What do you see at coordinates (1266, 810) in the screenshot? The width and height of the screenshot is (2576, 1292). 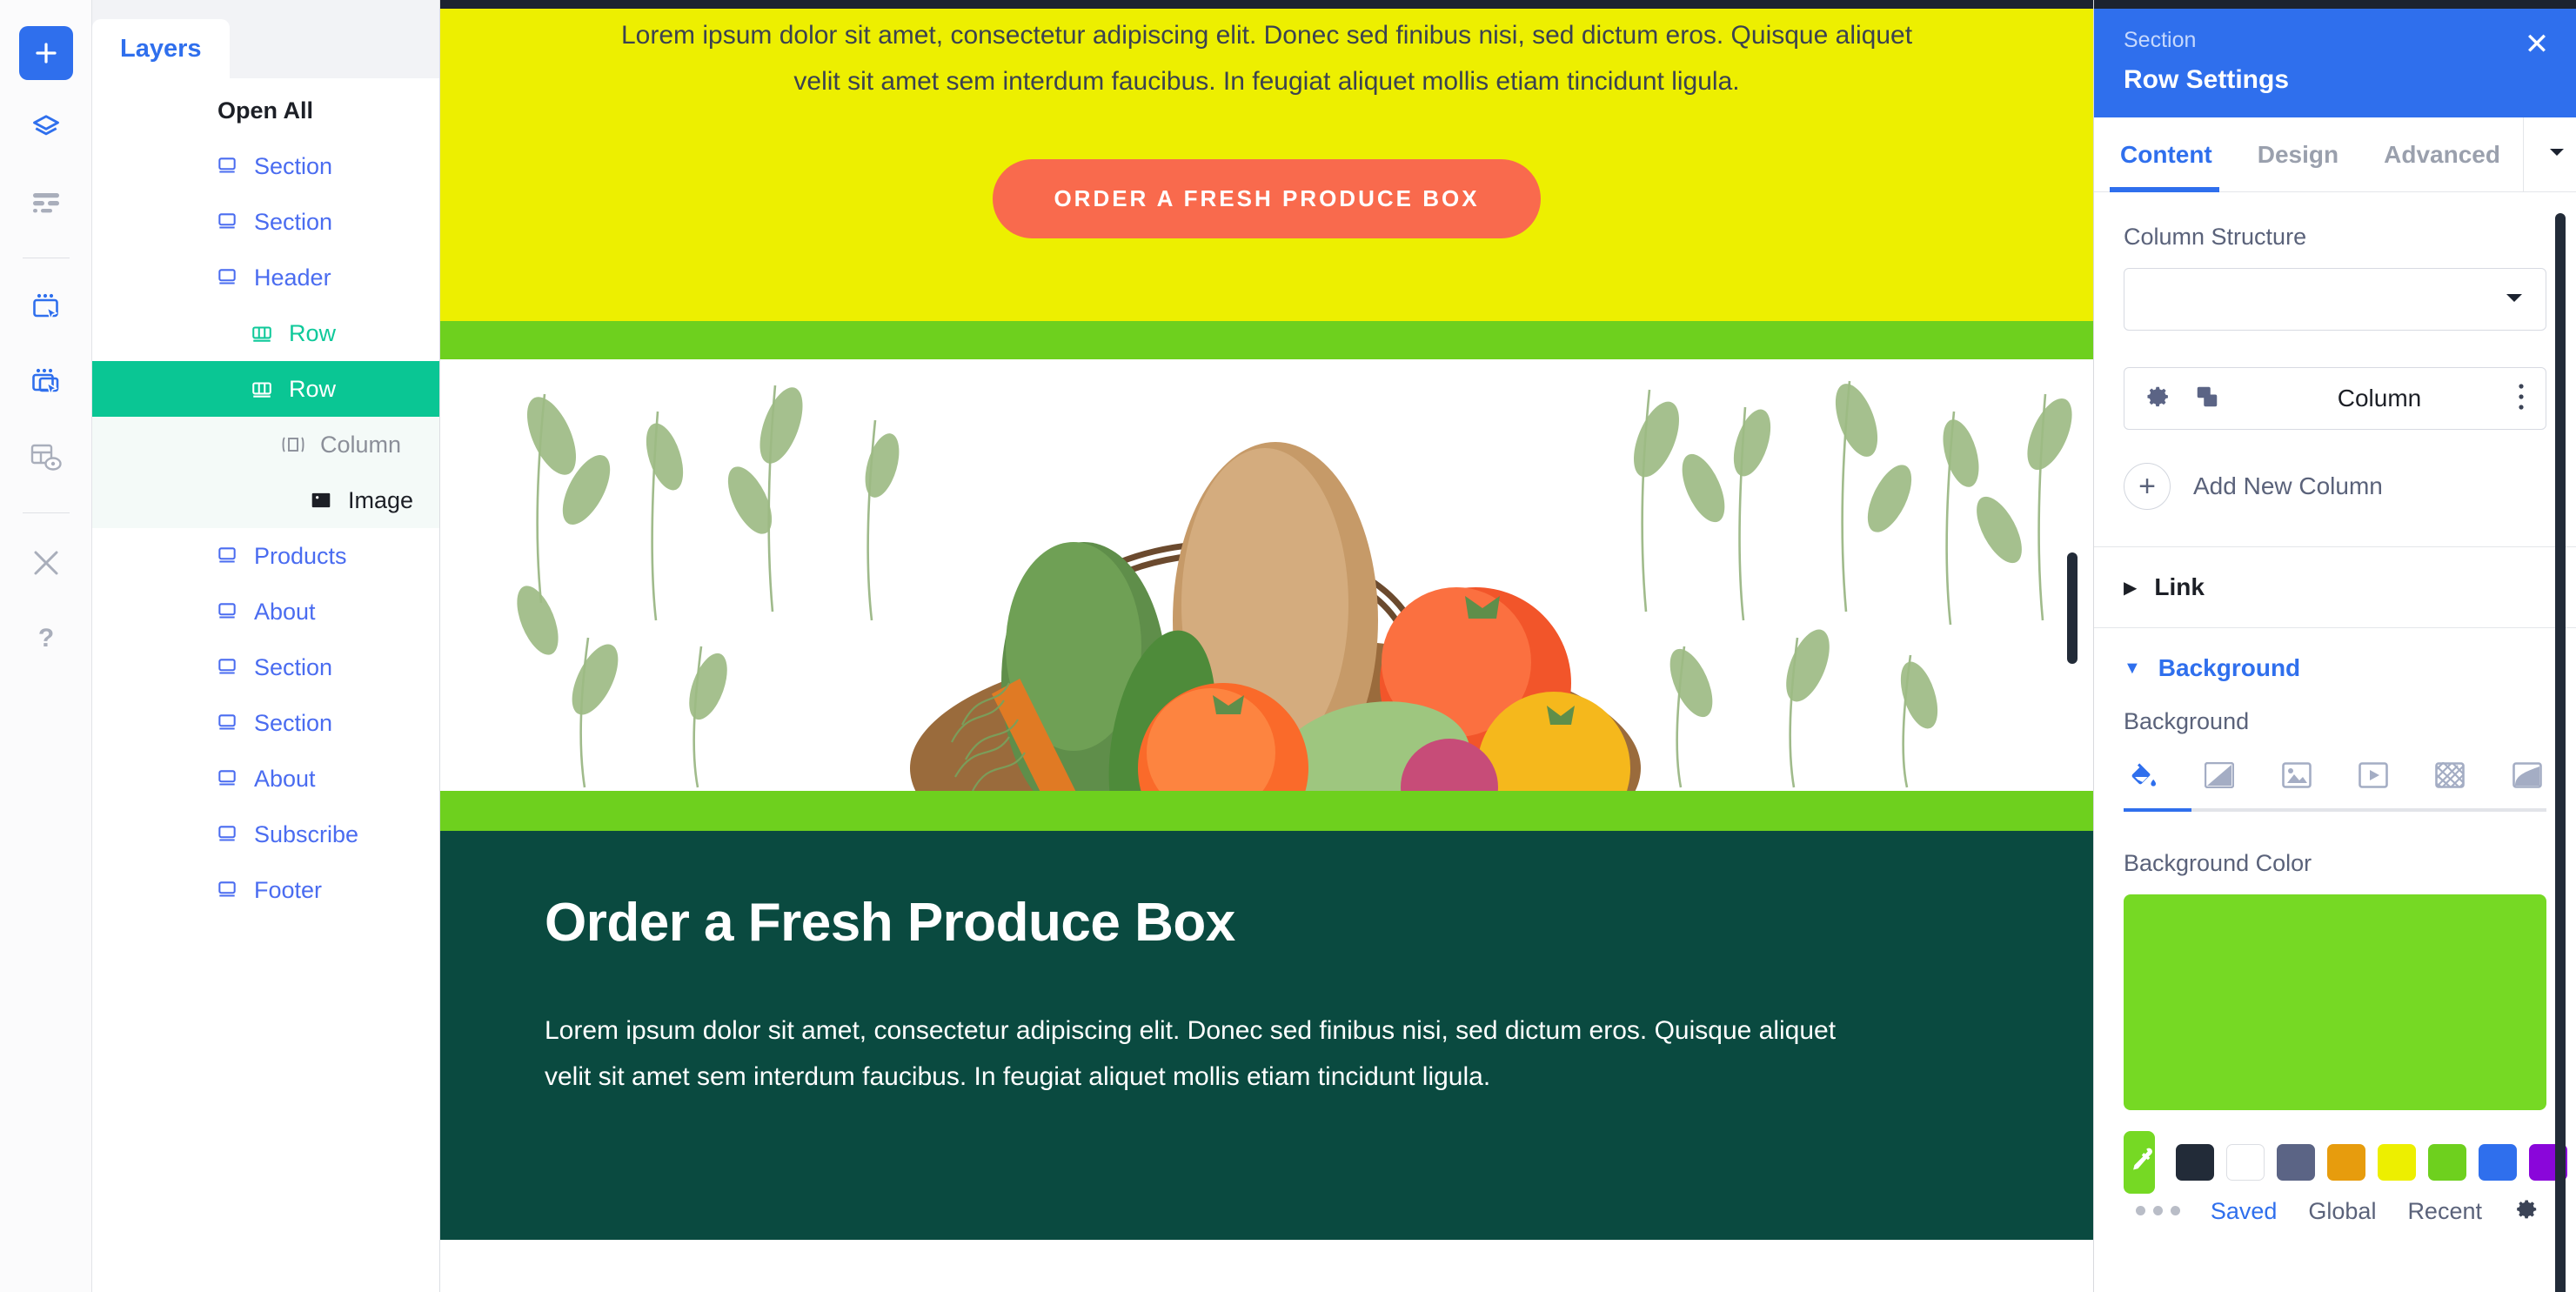 I see `green-divider-bottom` at bounding box center [1266, 810].